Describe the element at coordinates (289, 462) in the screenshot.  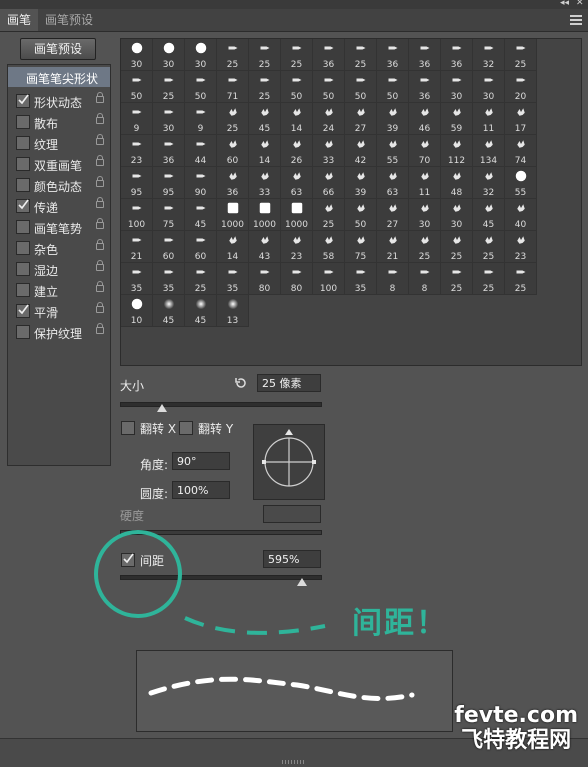
I see `angle-roundness-widget` at that location.